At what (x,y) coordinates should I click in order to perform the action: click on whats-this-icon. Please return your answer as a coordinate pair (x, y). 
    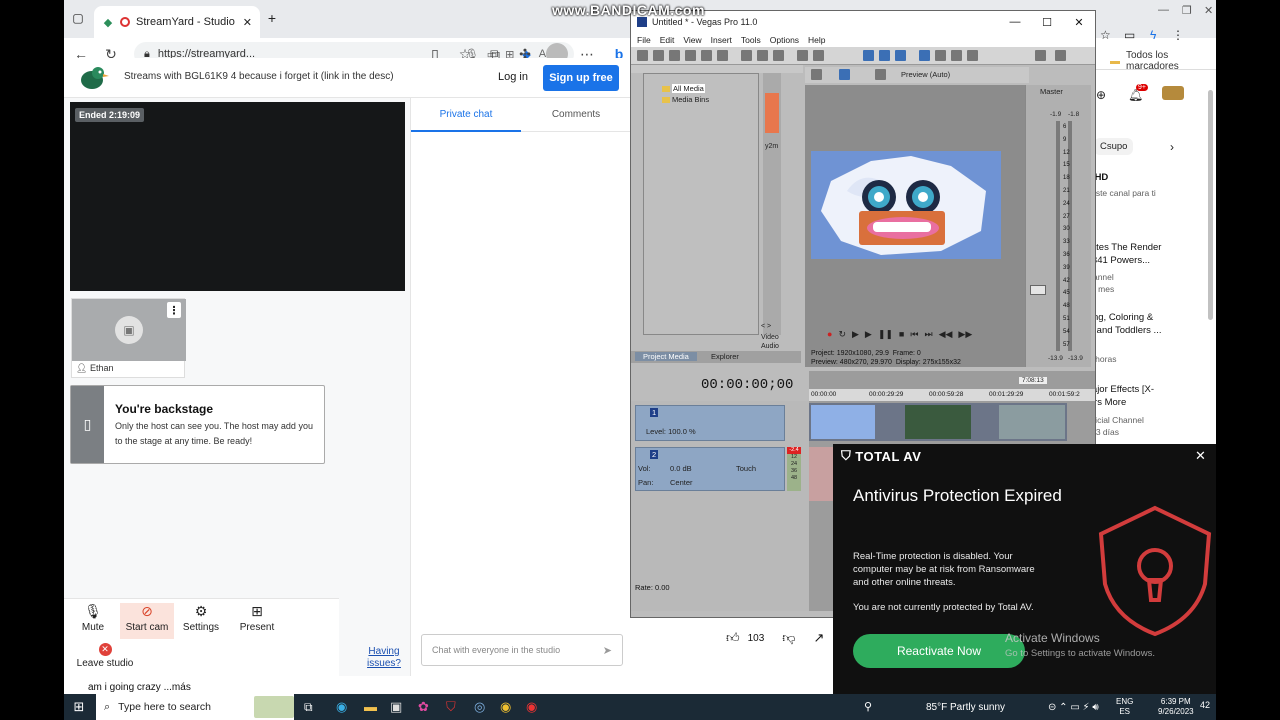
    Looking at the image, I should click on (1040, 55).